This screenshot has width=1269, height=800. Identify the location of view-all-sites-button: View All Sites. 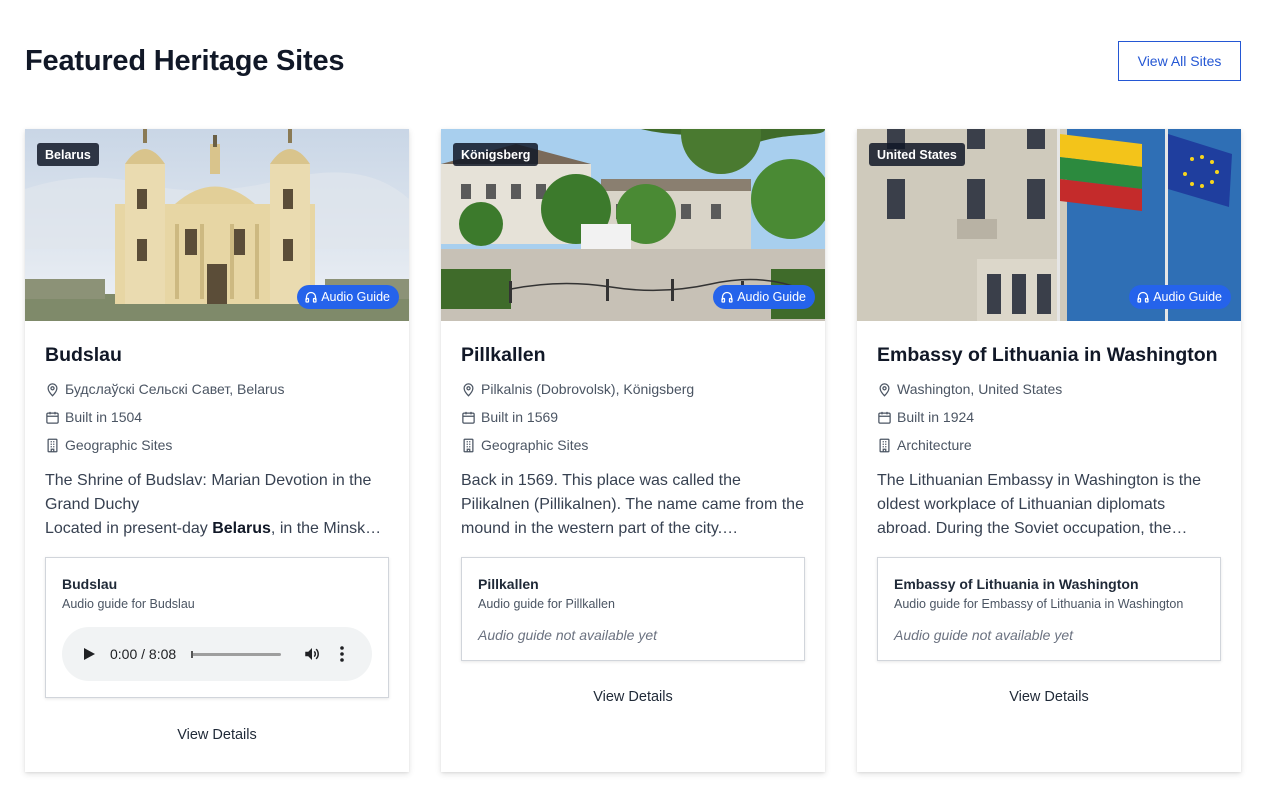
(1179, 61).